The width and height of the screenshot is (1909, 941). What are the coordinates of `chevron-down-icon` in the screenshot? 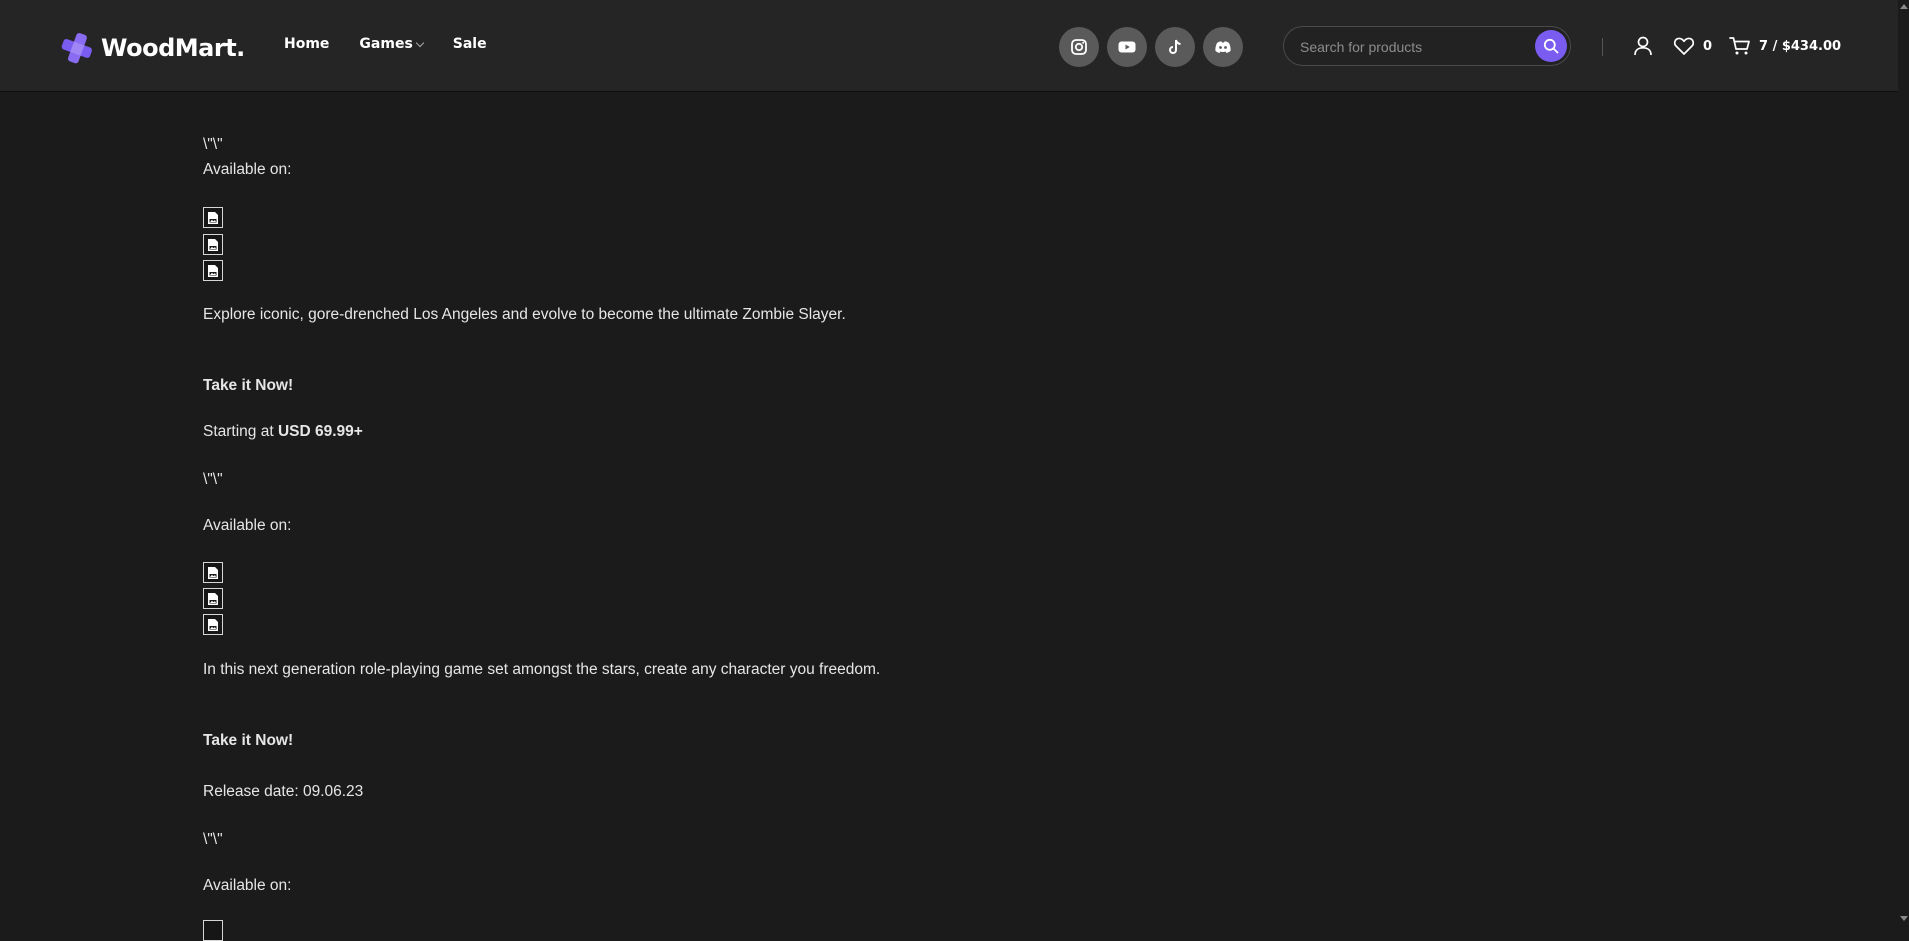 It's located at (420, 42).